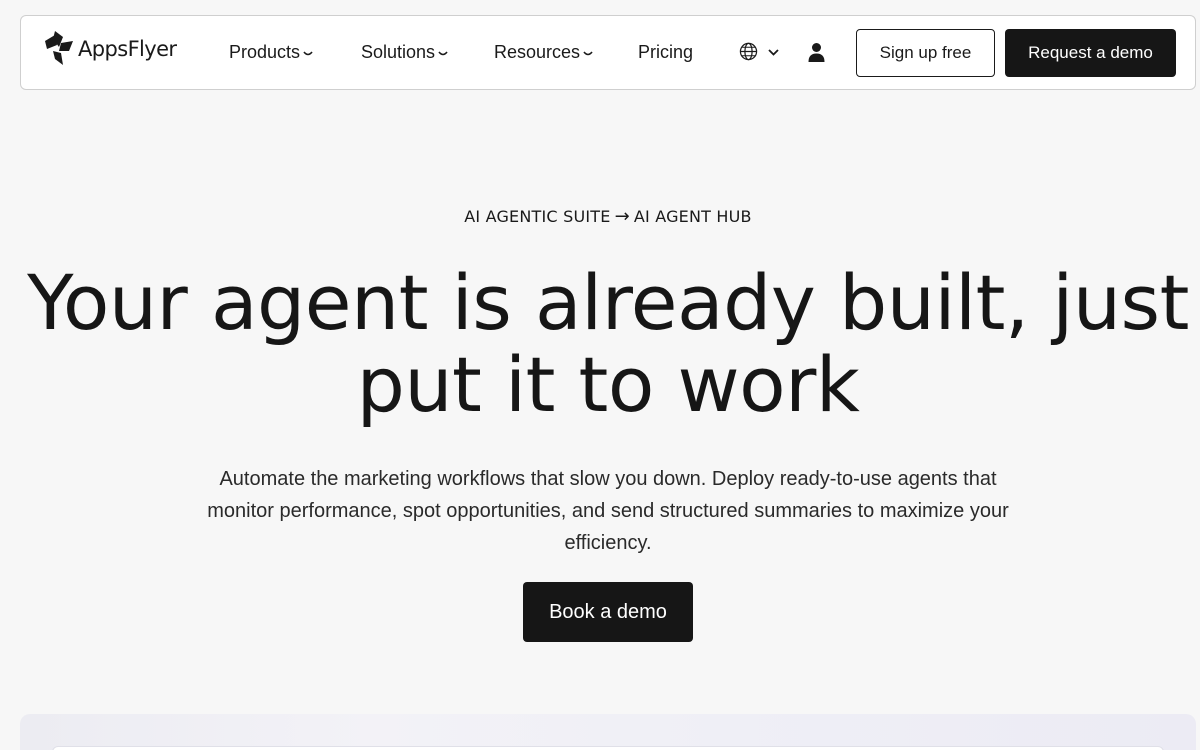 This screenshot has width=1200, height=750. Describe the element at coordinates (816, 52) in the screenshot. I see `user-icon` at that location.